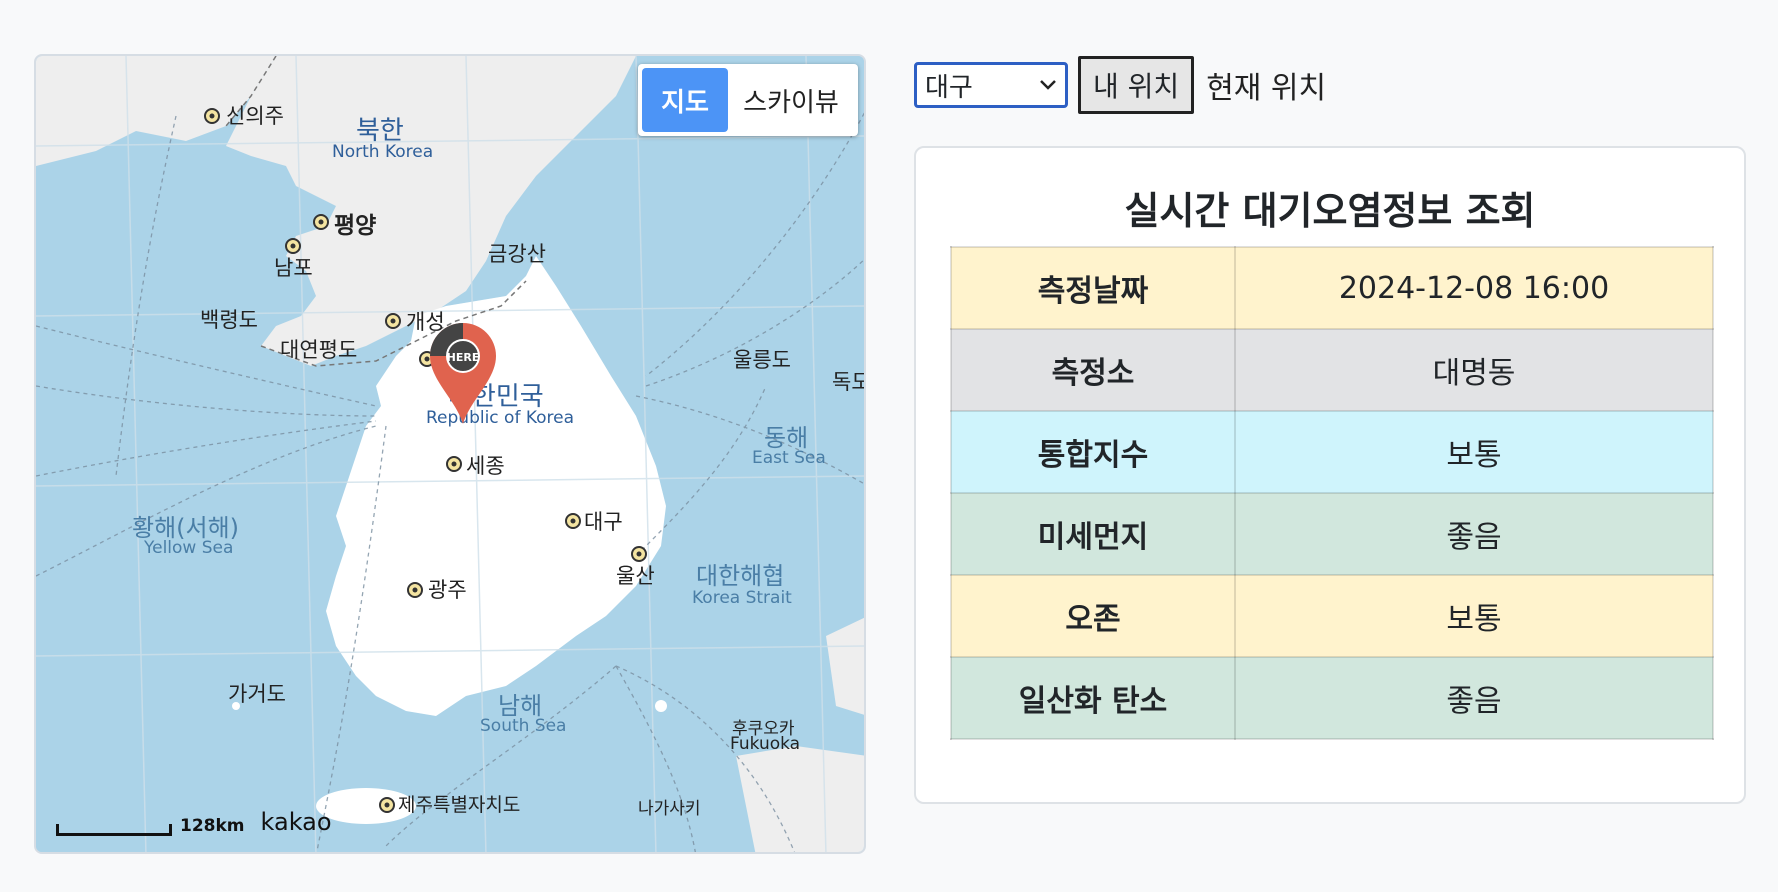 Image resolution: width=1778 pixels, height=892 pixels. Describe the element at coordinates (212, 826) in the screenshot. I see `scale-label: 128km` at that location.